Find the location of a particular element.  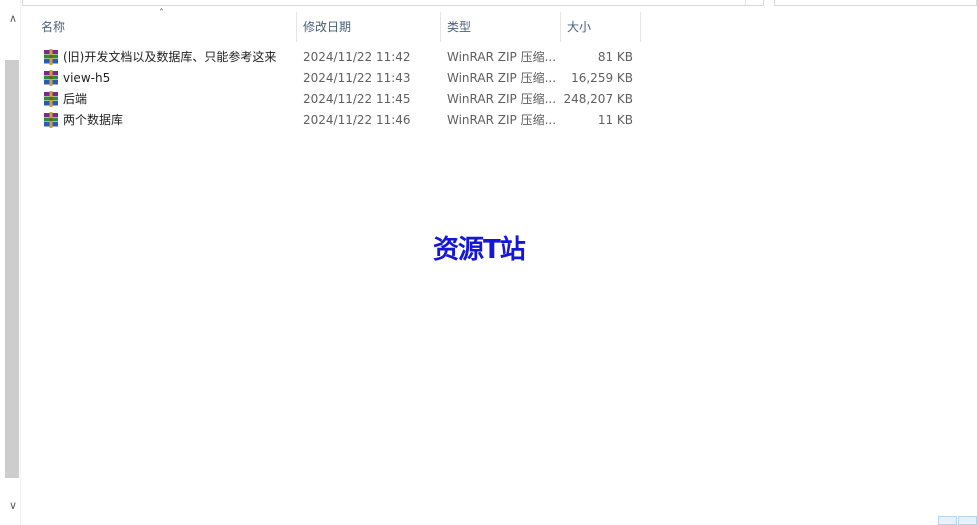

navigation-pane-scrollbar: ∧ ∨ is located at coordinates (10, 262).